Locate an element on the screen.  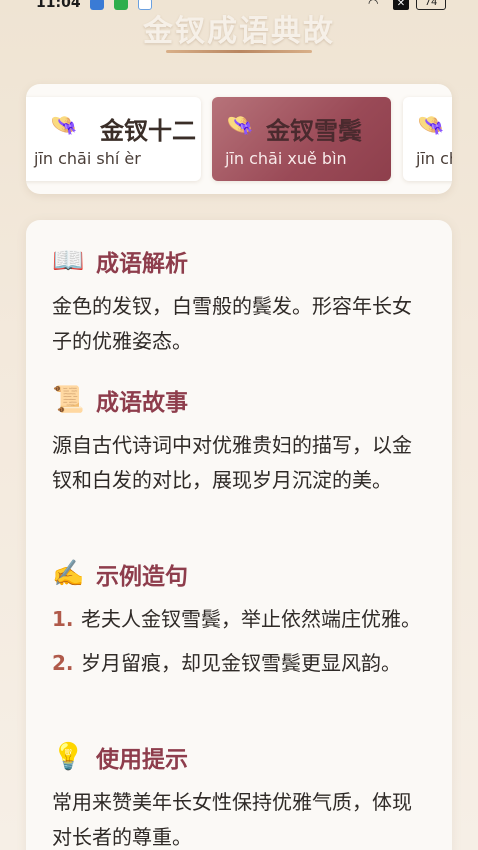
example-number: 2. is located at coordinates (63, 663).